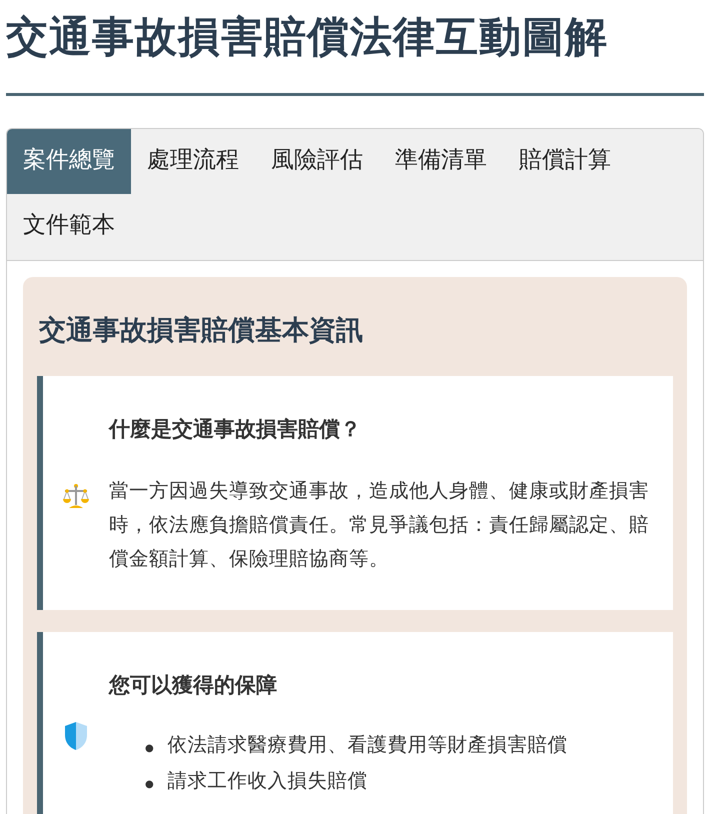 This screenshot has width=714, height=814. Describe the element at coordinates (193, 161) in the screenshot. I see `tab: 處理流程` at that location.